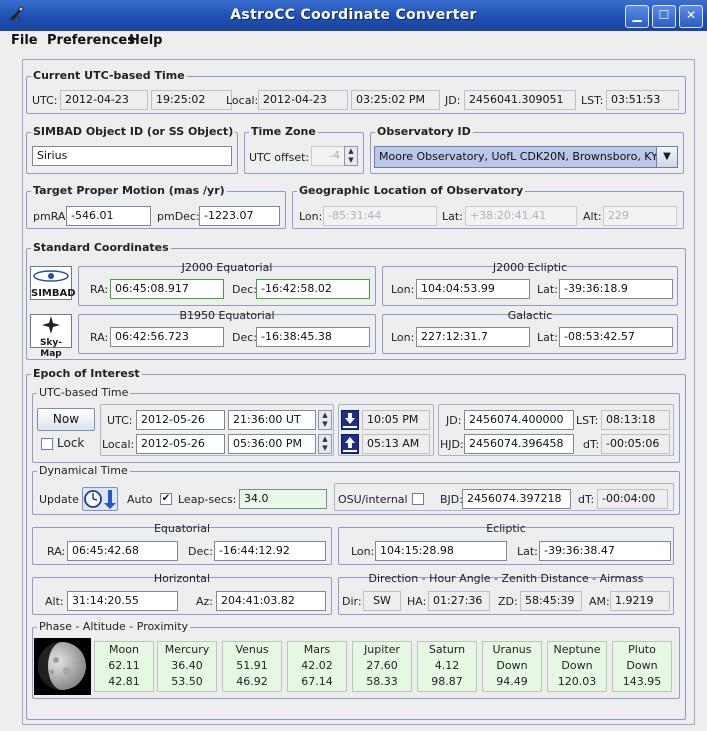  Describe the element at coordinates (635, 420) in the screenshot. I see `epoch-lst-field: 08:13:18` at that location.